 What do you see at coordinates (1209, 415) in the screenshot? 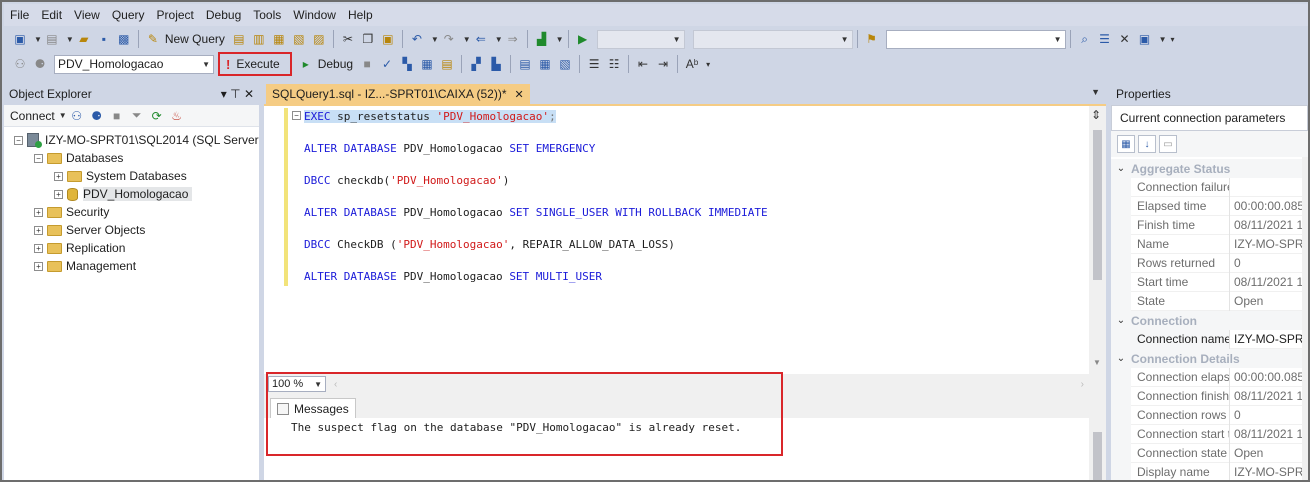
I see `property-row: Connection rows 0` at bounding box center [1209, 415].